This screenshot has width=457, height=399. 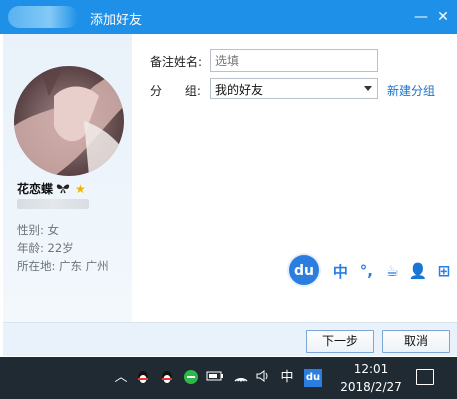 What do you see at coordinates (69, 121) in the screenshot?
I see `avatar` at bounding box center [69, 121].